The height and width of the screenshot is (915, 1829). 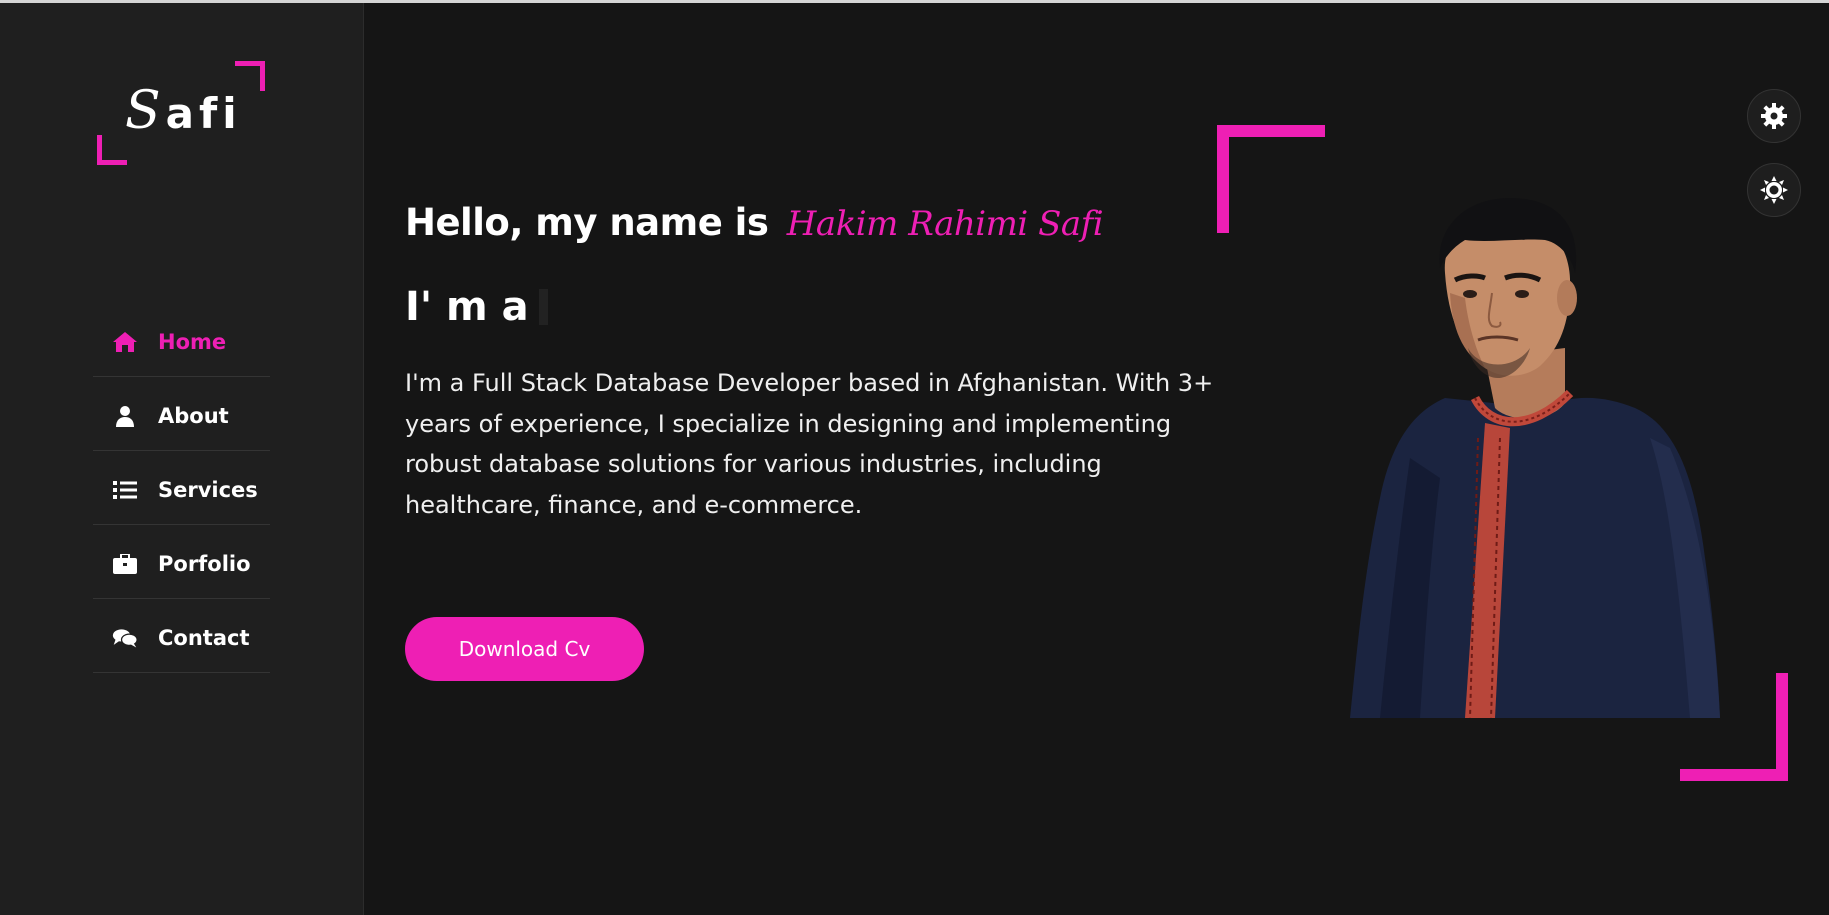 I want to click on user-icon, so click(x=125, y=416).